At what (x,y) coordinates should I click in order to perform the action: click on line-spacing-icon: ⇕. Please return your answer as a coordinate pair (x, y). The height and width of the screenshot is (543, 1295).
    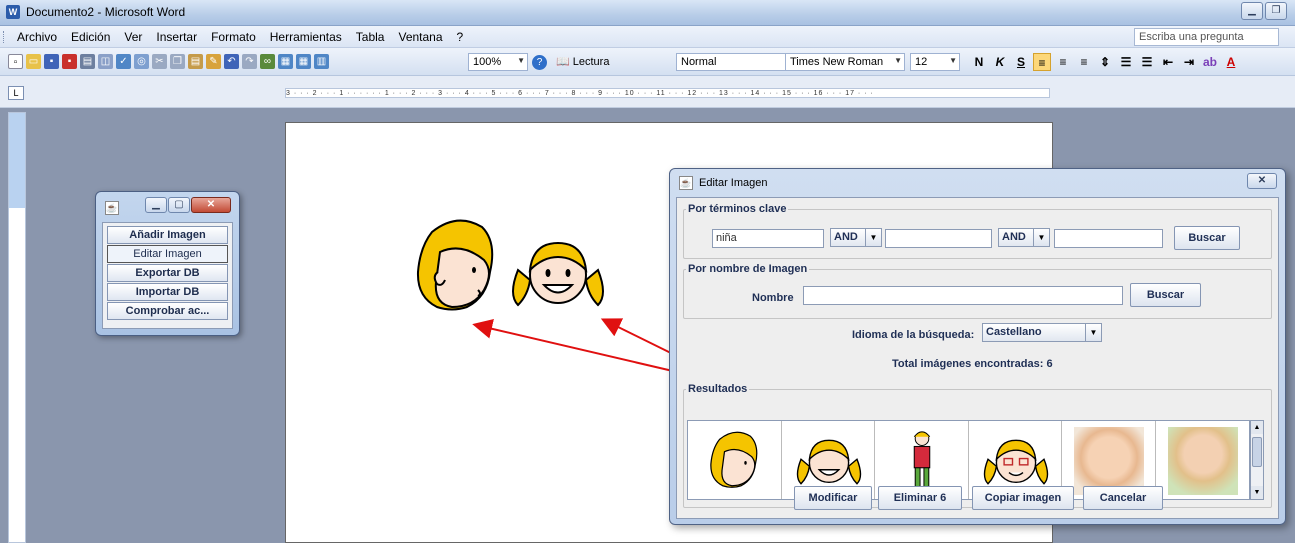
    Looking at the image, I should click on (1105, 62).